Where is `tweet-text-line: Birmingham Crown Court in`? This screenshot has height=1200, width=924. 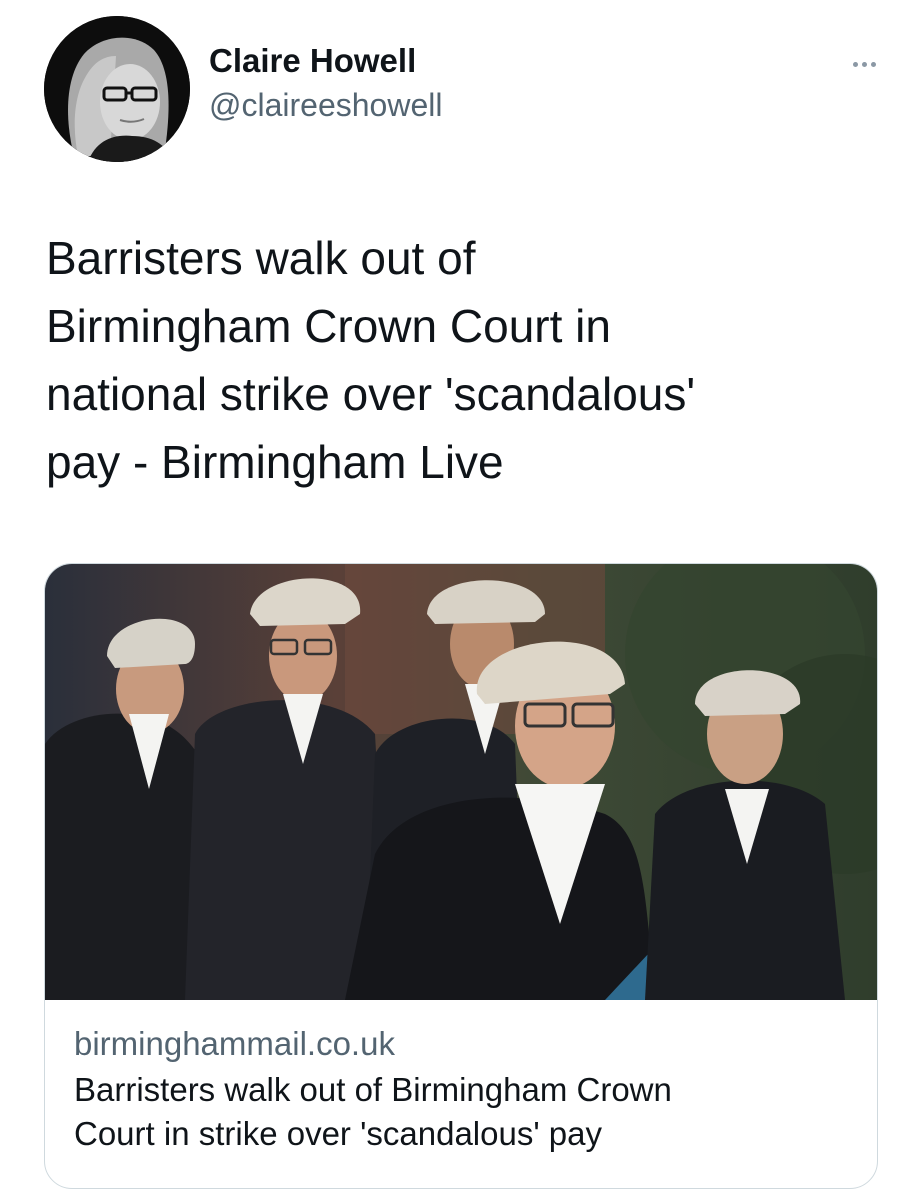 tweet-text-line: Birmingham Crown Court in is located at coordinates (328, 326).